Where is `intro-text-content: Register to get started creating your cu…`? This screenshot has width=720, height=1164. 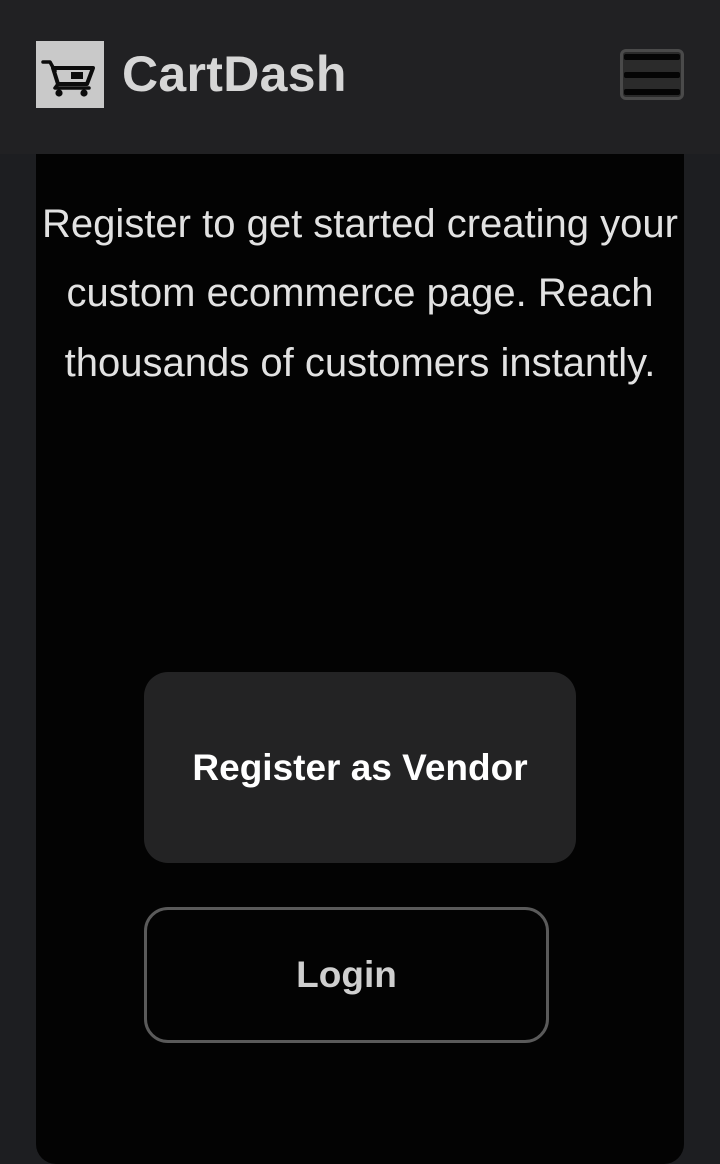
intro-text-content: Register to get started creating your cu… is located at coordinates (360, 293).